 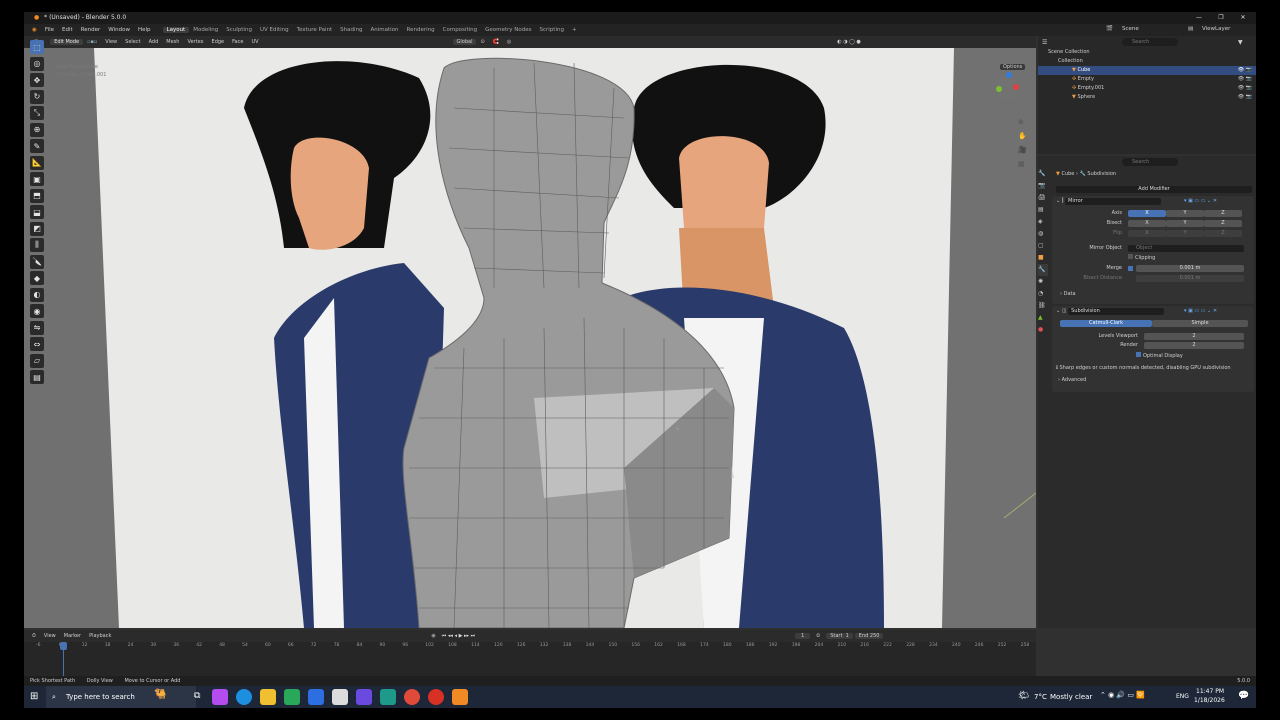 What do you see at coordinates (1043, 294) in the screenshot?
I see `physics-tab-icon: ◔` at bounding box center [1043, 294].